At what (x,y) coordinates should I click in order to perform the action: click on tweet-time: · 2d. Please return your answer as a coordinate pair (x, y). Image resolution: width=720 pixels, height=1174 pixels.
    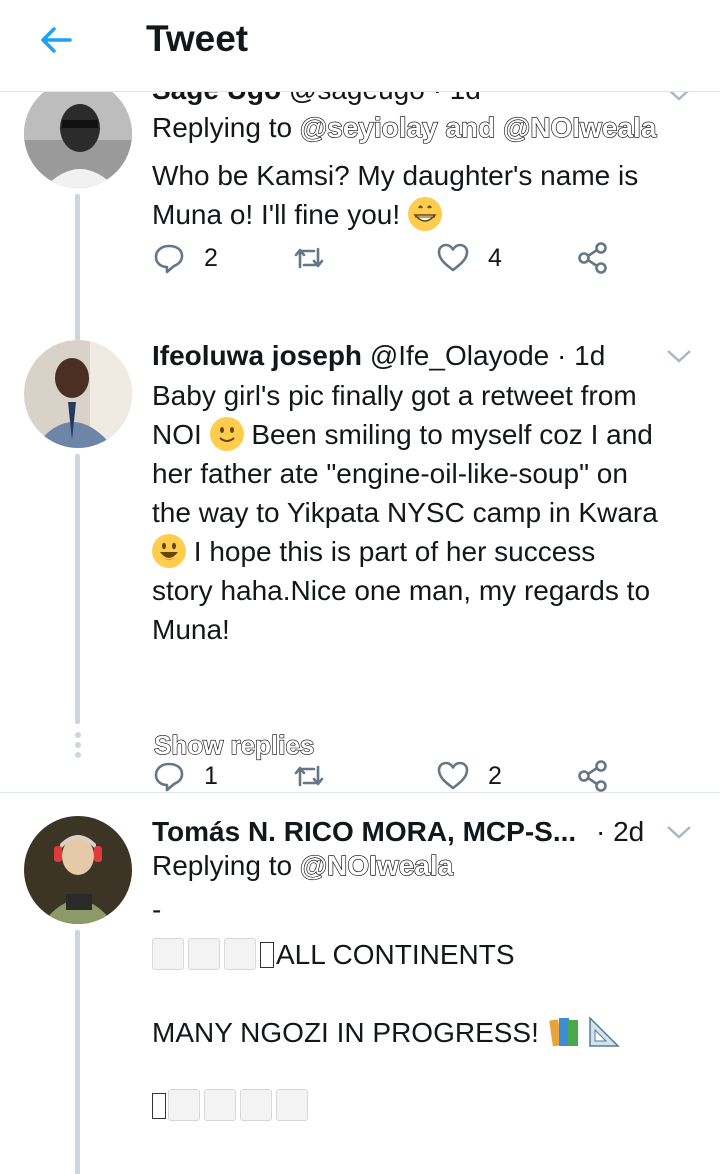
    Looking at the image, I should click on (620, 832).